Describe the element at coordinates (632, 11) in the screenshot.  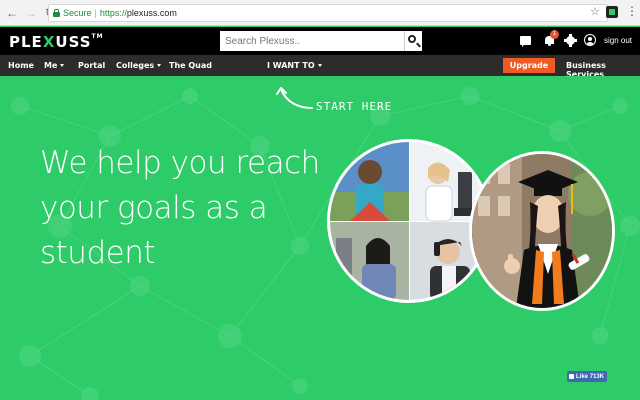
I see `browser-menu-icon: ⋮` at that location.